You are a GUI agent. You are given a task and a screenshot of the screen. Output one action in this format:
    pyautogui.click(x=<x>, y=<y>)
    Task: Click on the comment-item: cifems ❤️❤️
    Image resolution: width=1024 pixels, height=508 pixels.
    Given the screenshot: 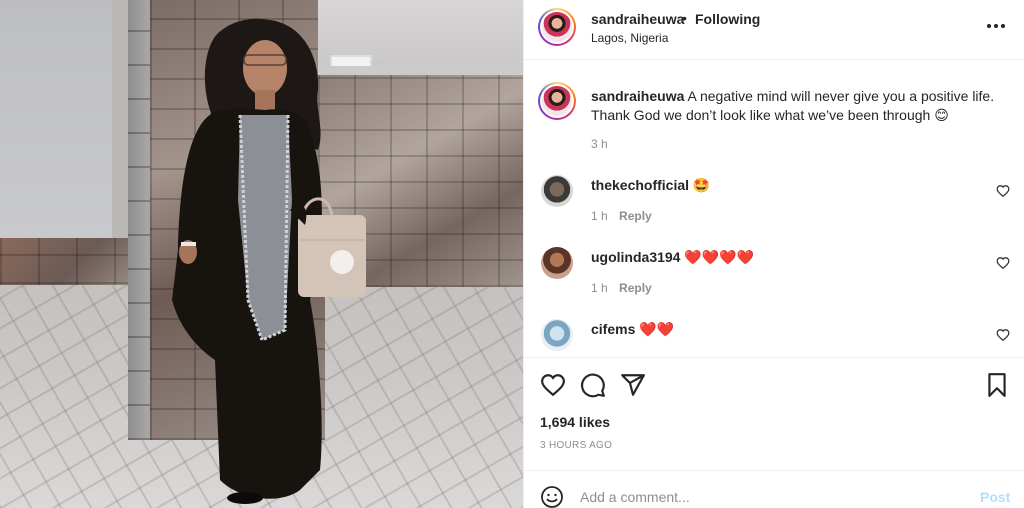 What is the action you would take?
    pyautogui.click(x=632, y=329)
    